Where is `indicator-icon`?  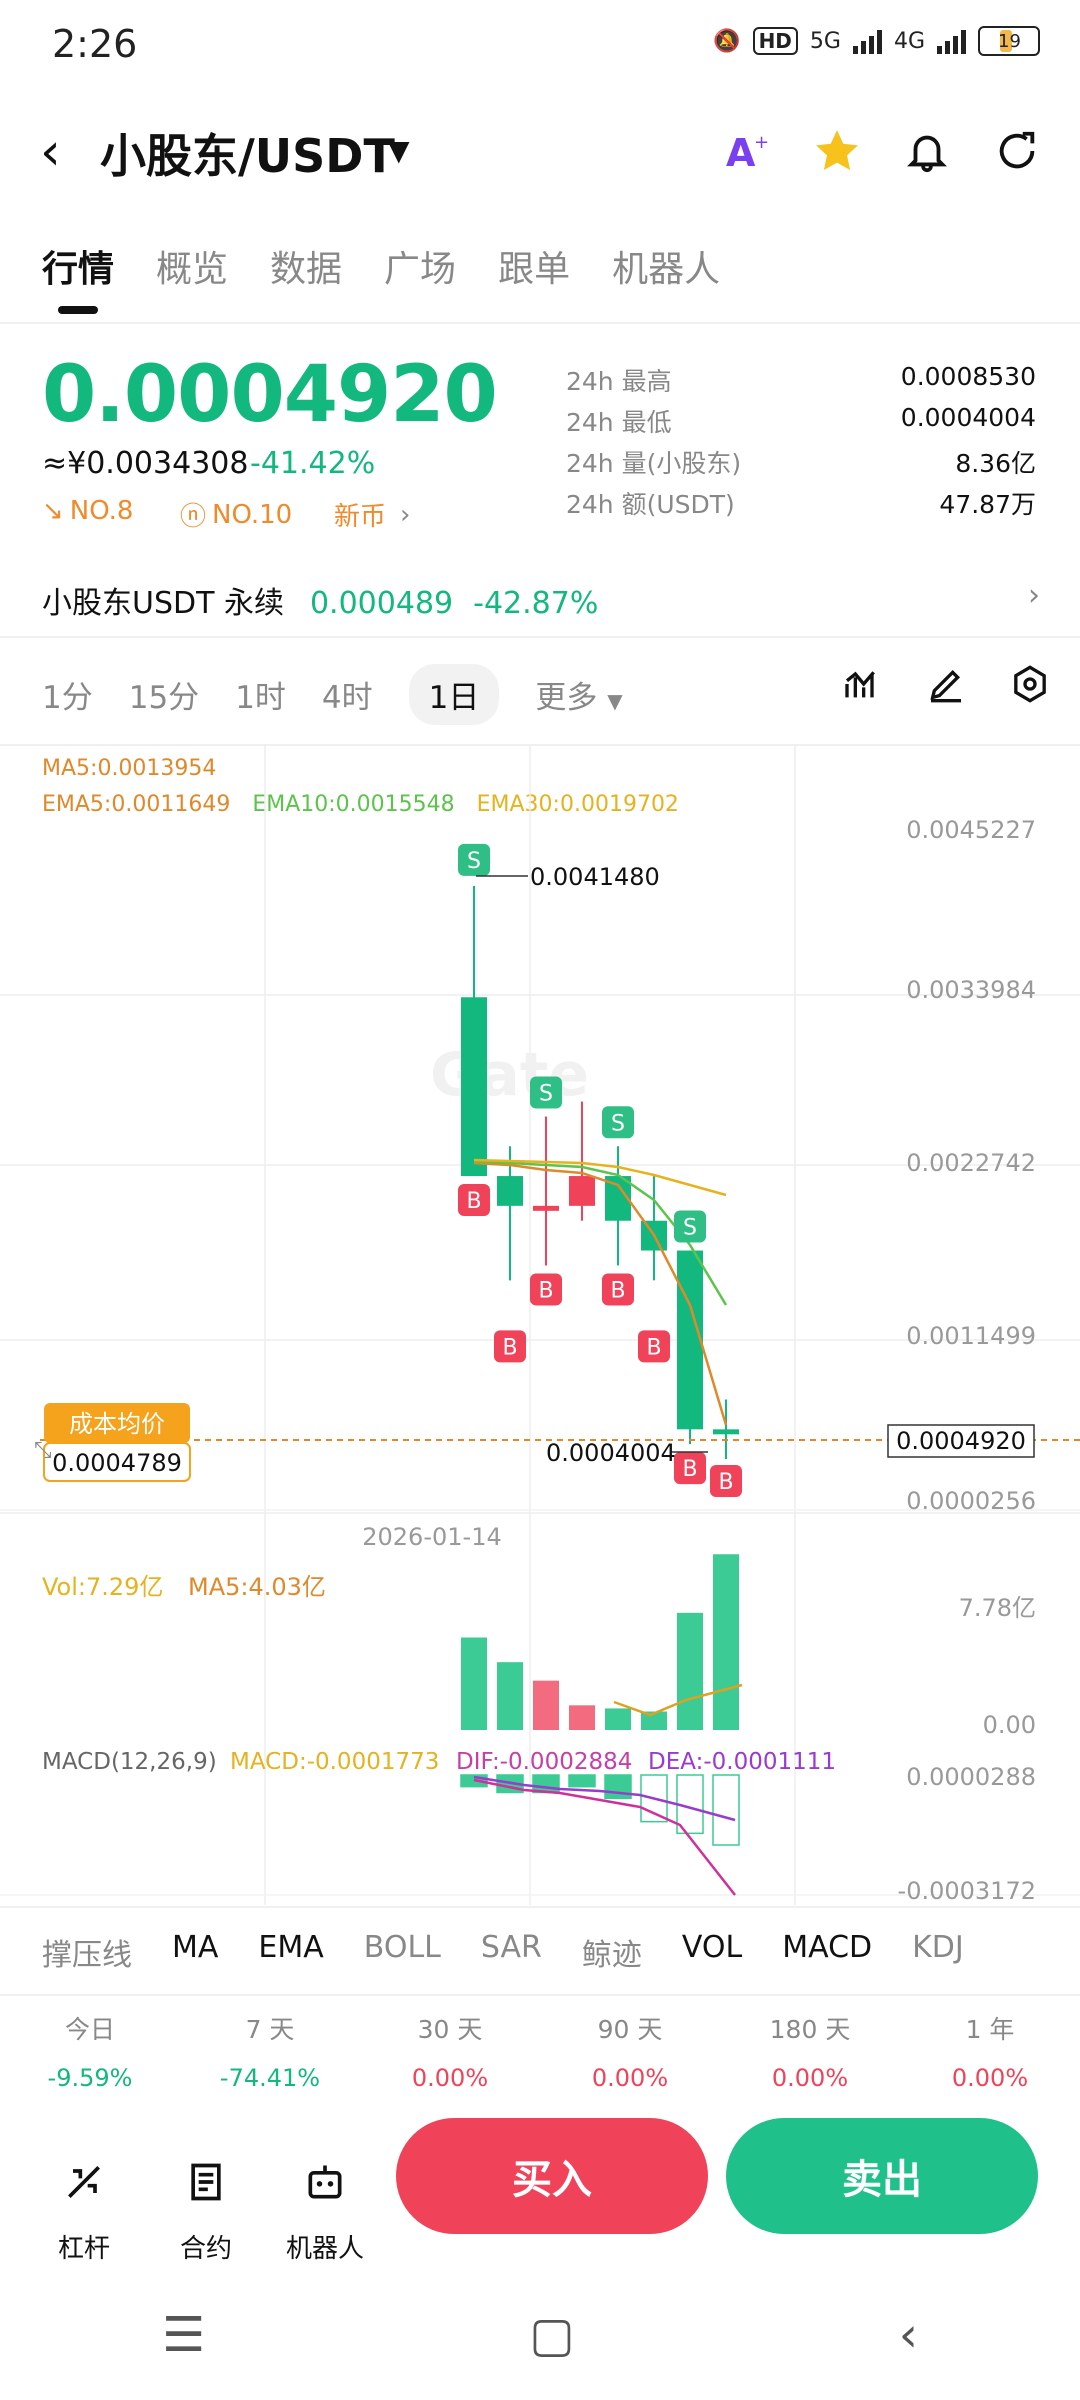 indicator-icon is located at coordinates (862, 688).